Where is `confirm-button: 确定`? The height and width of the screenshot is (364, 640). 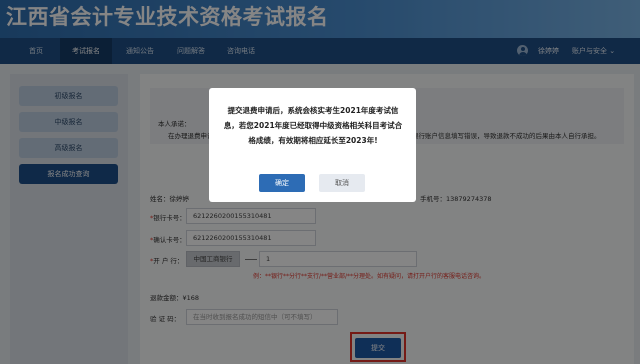
confirm-button: 确定 is located at coordinates (282, 183).